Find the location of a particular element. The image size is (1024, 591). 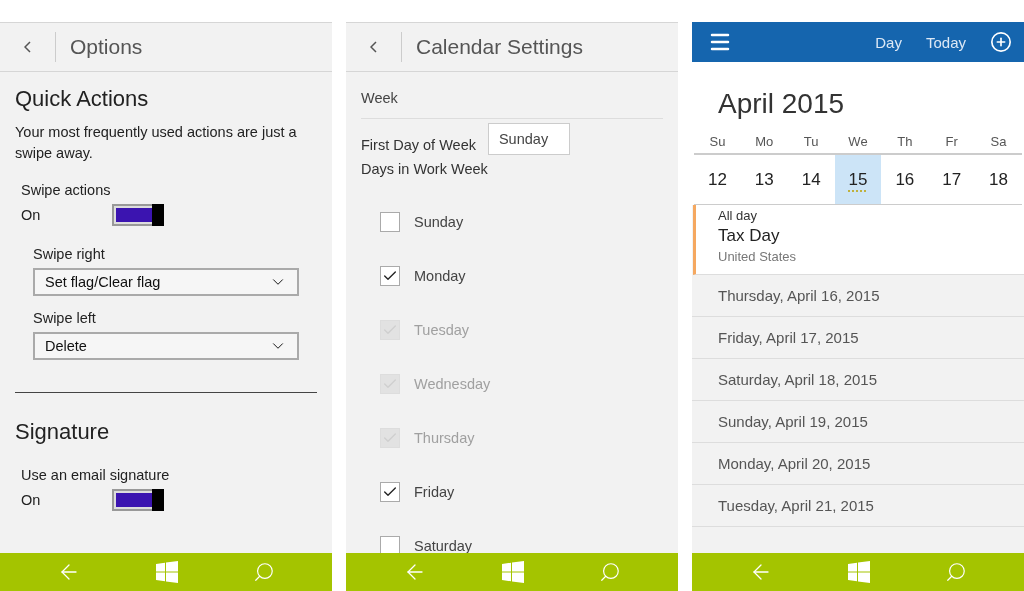

event-subtitle: United States is located at coordinates (758, 256).